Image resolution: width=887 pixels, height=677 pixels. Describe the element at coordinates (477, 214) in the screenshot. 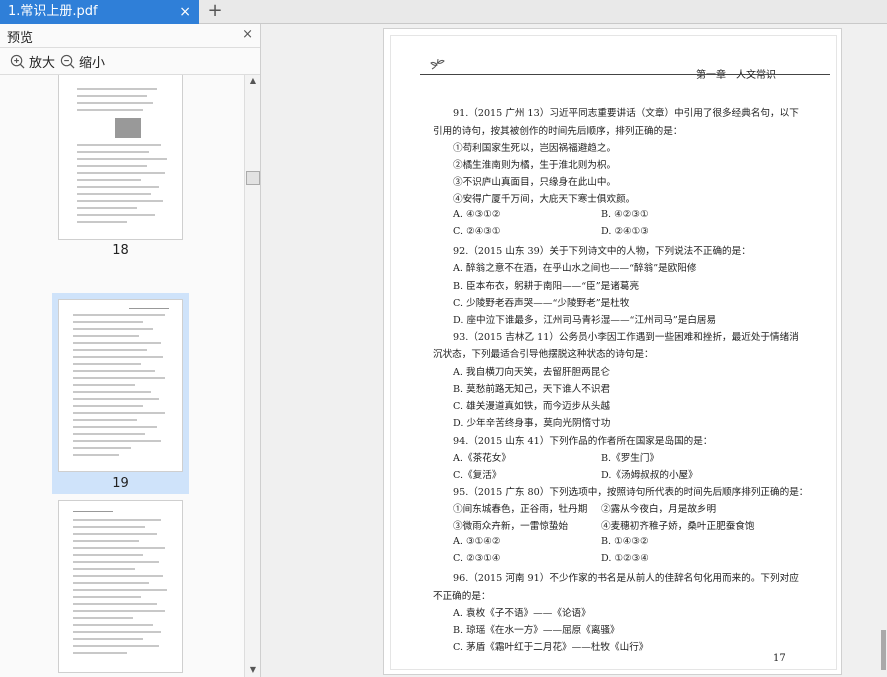

I see `page-text-line: A. ④③①②` at that location.